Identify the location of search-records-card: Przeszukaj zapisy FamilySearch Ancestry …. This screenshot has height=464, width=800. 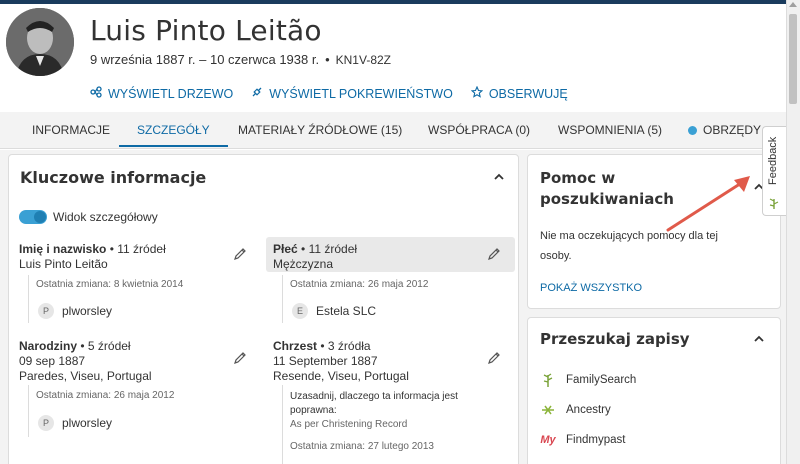
(654, 390).